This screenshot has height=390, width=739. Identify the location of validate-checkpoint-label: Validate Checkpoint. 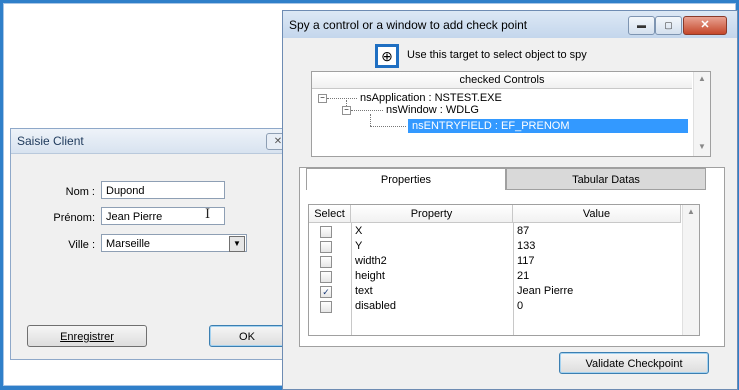
(634, 364).